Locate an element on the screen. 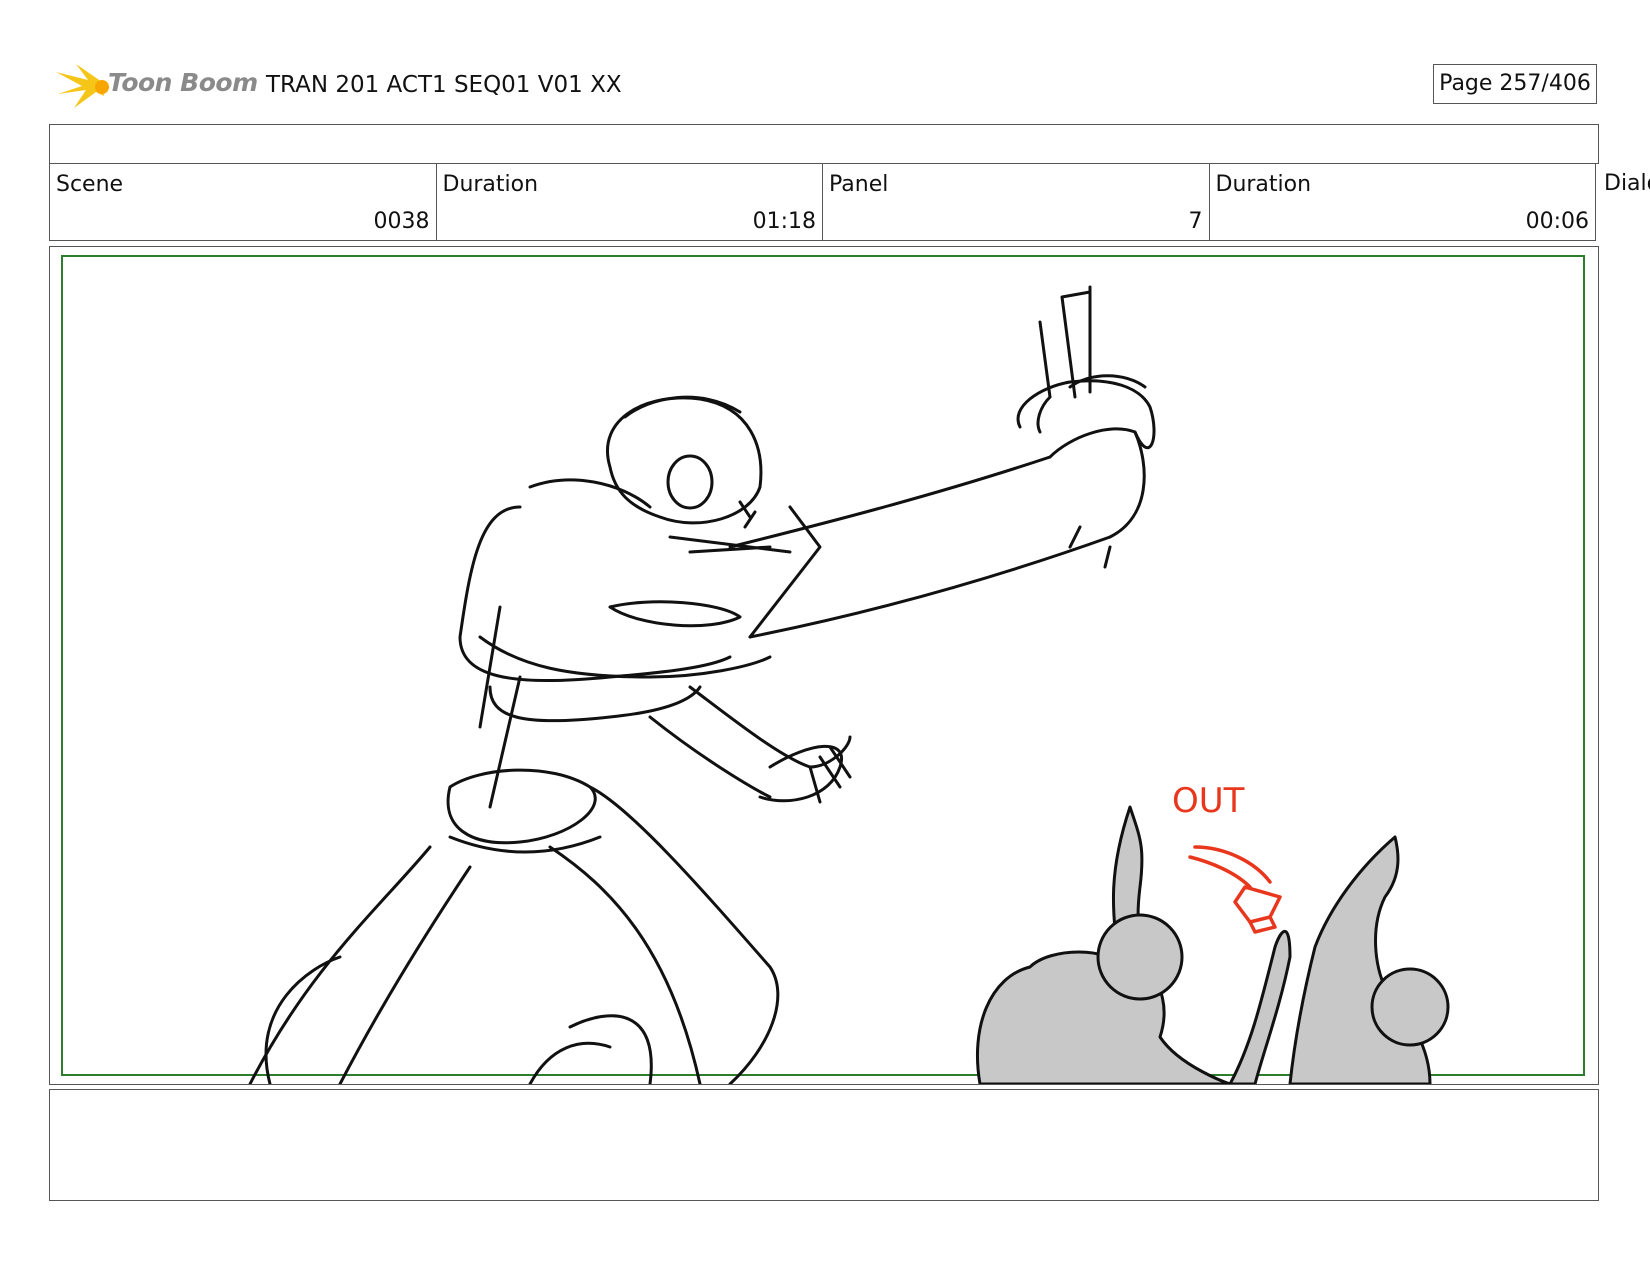 The height and width of the screenshot is (1275, 1650). out-annotation: OUT is located at coordinates (1208, 801).